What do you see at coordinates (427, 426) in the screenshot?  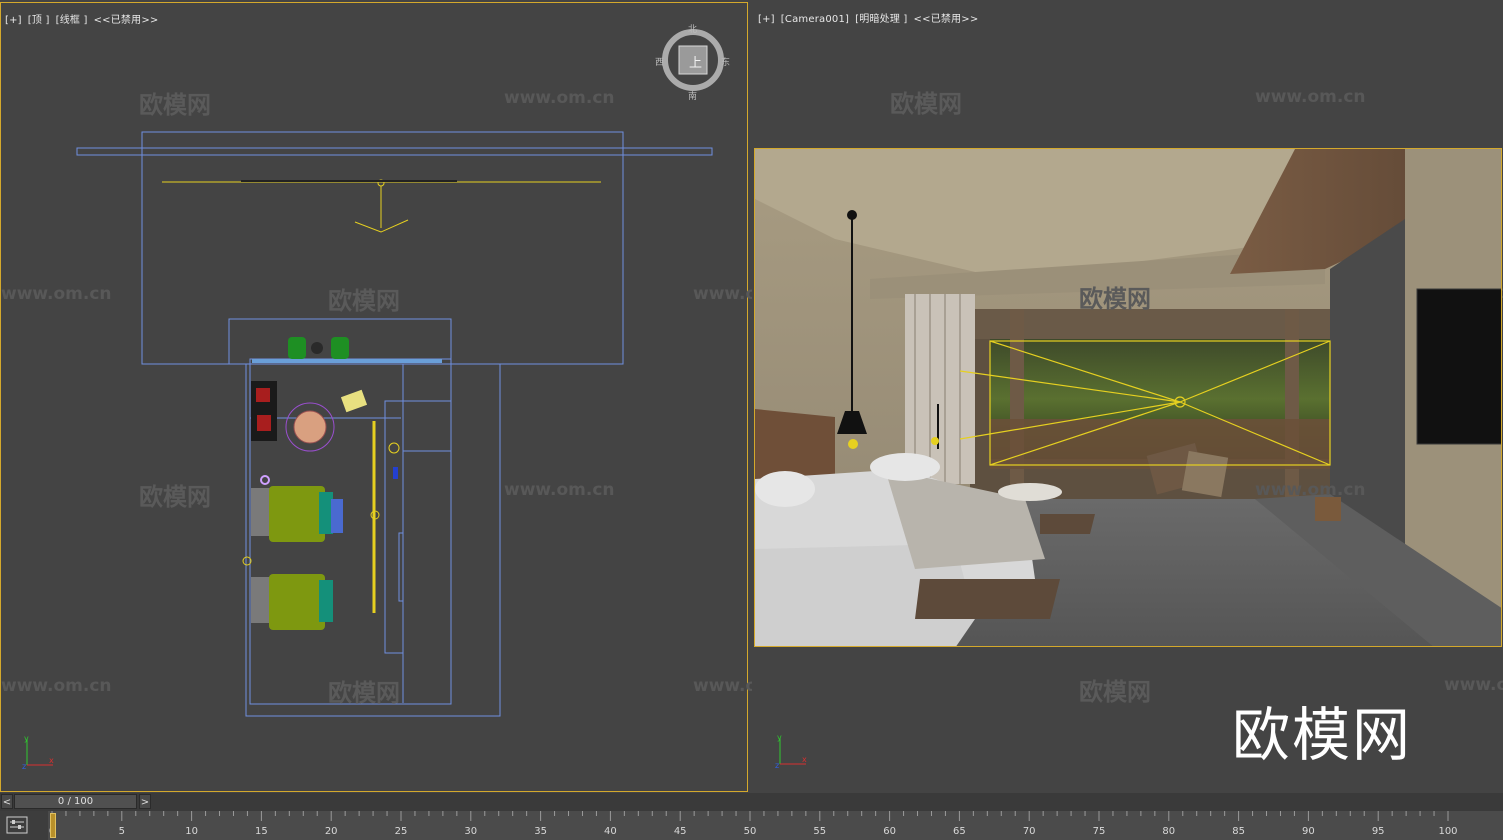 I see `shelf-outline` at bounding box center [427, 426].